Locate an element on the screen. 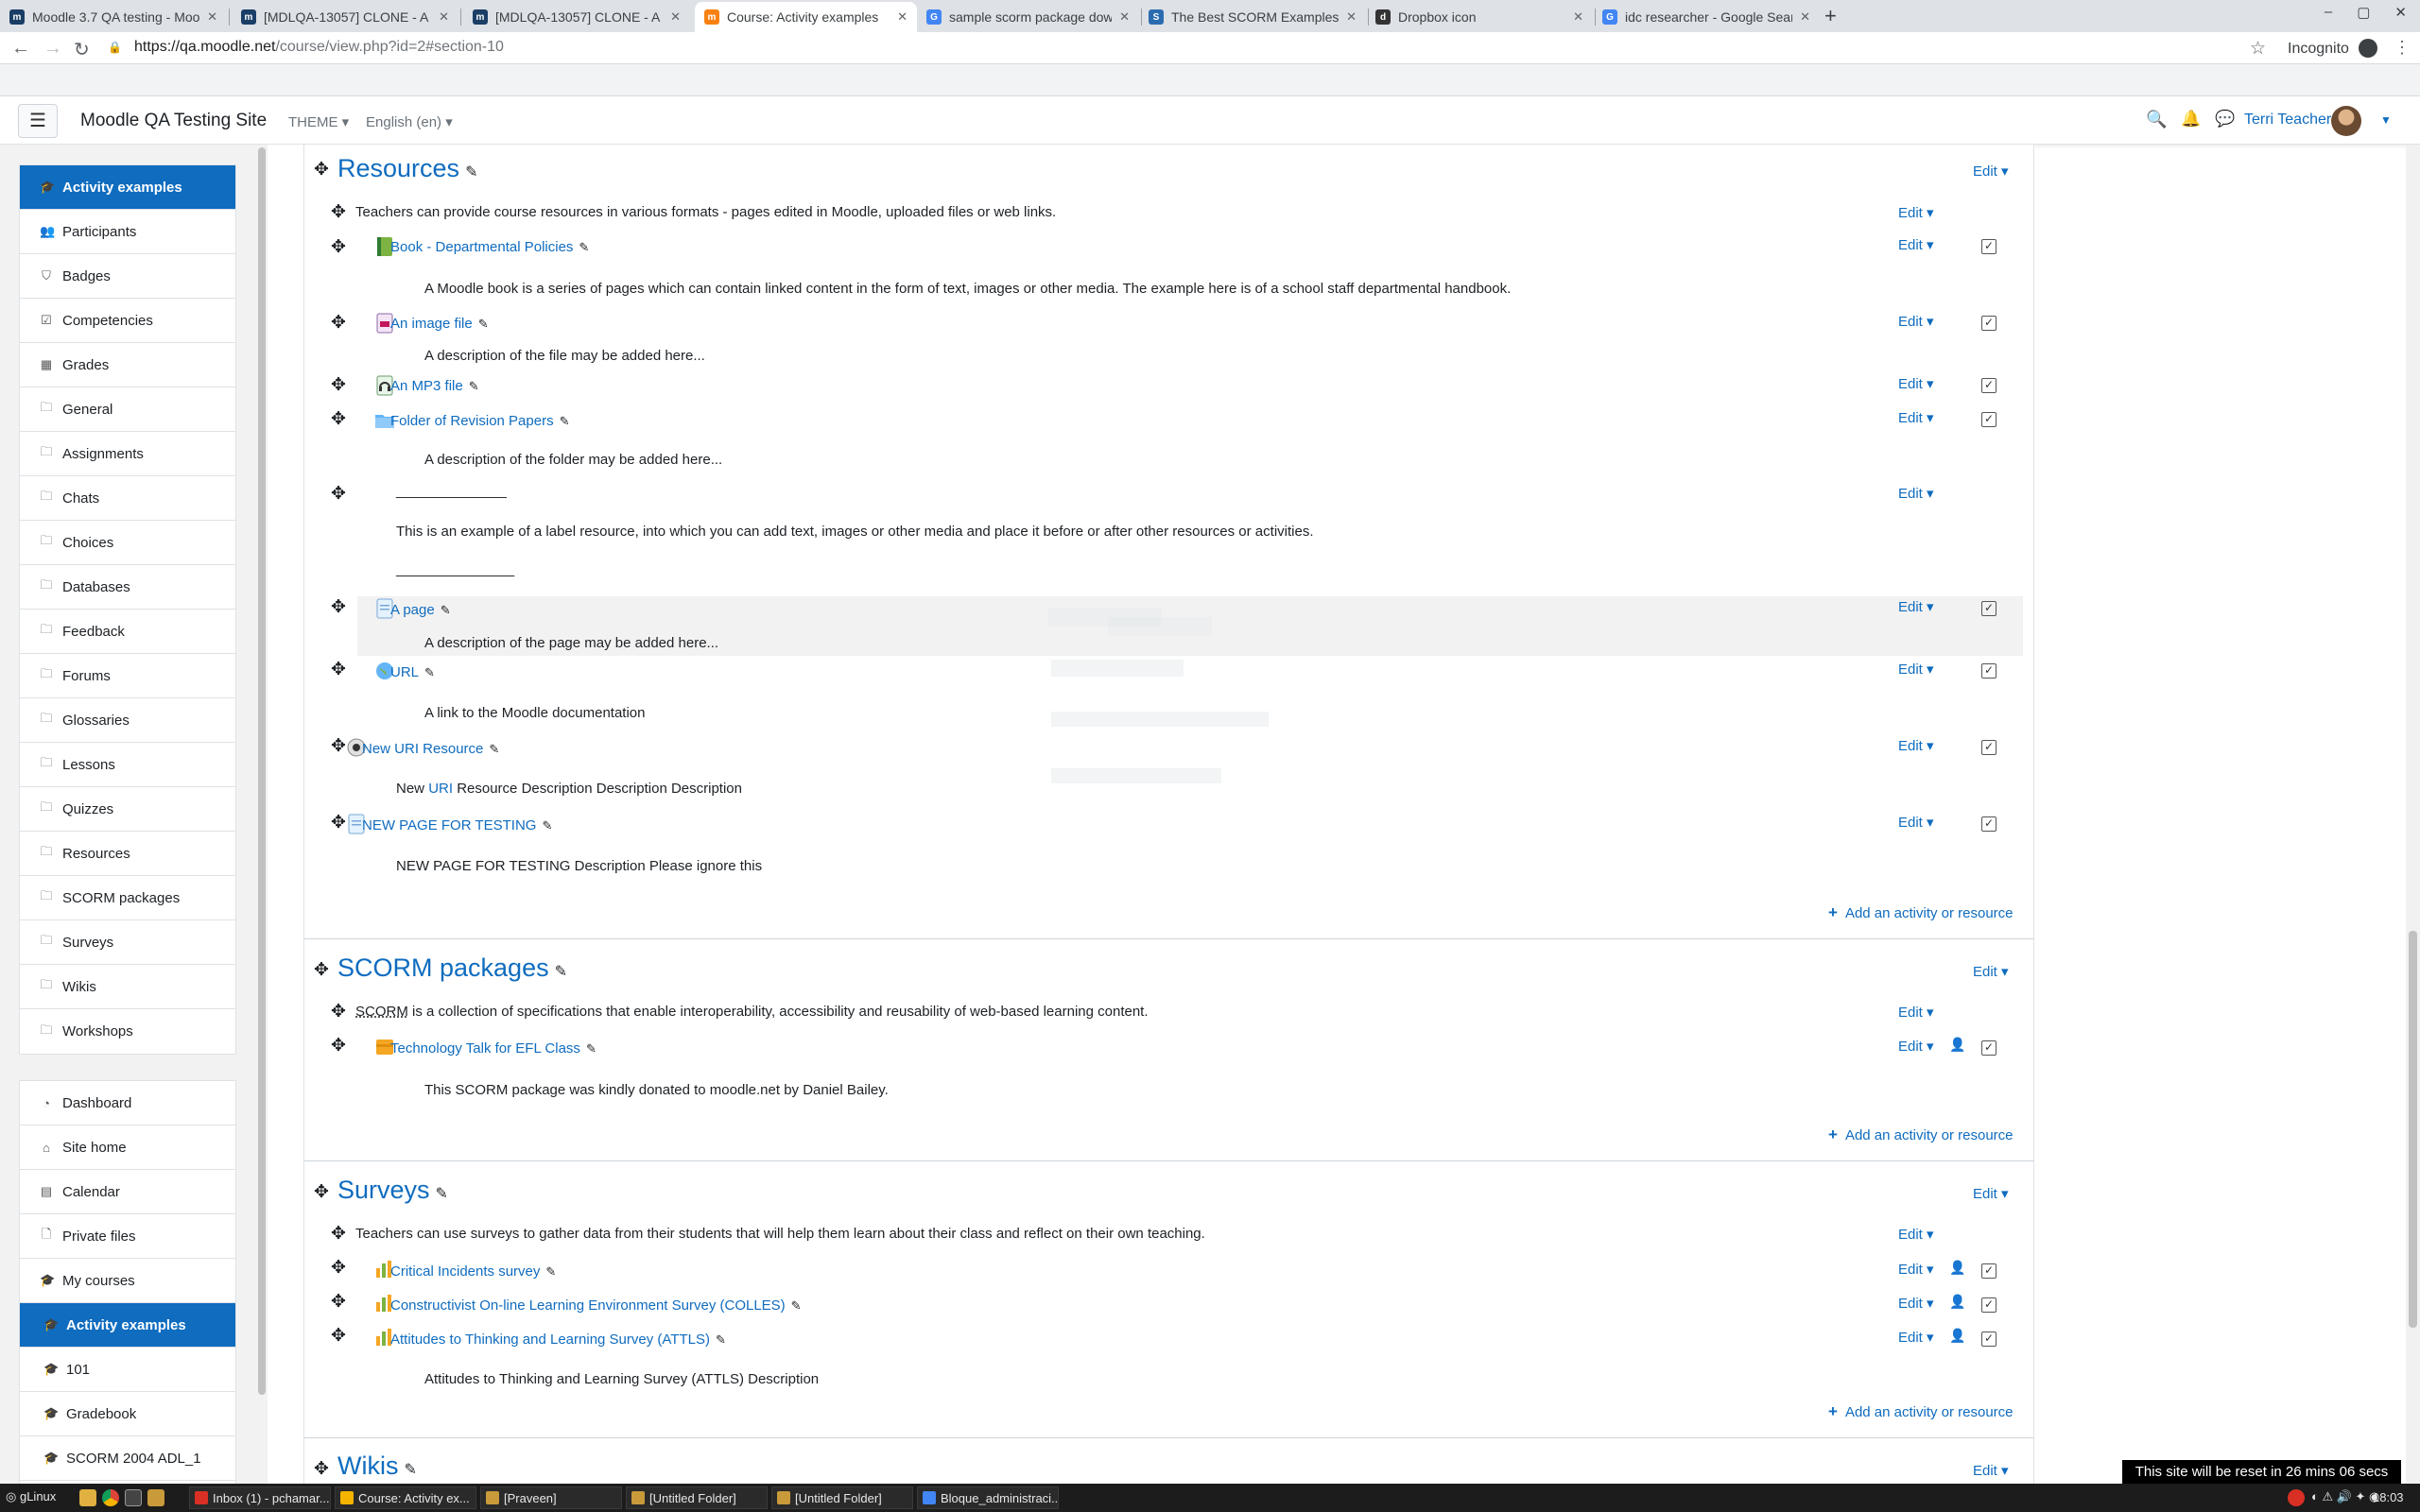  drawer-item: 🎓 Activity examples is located at coordinates (127, 187).